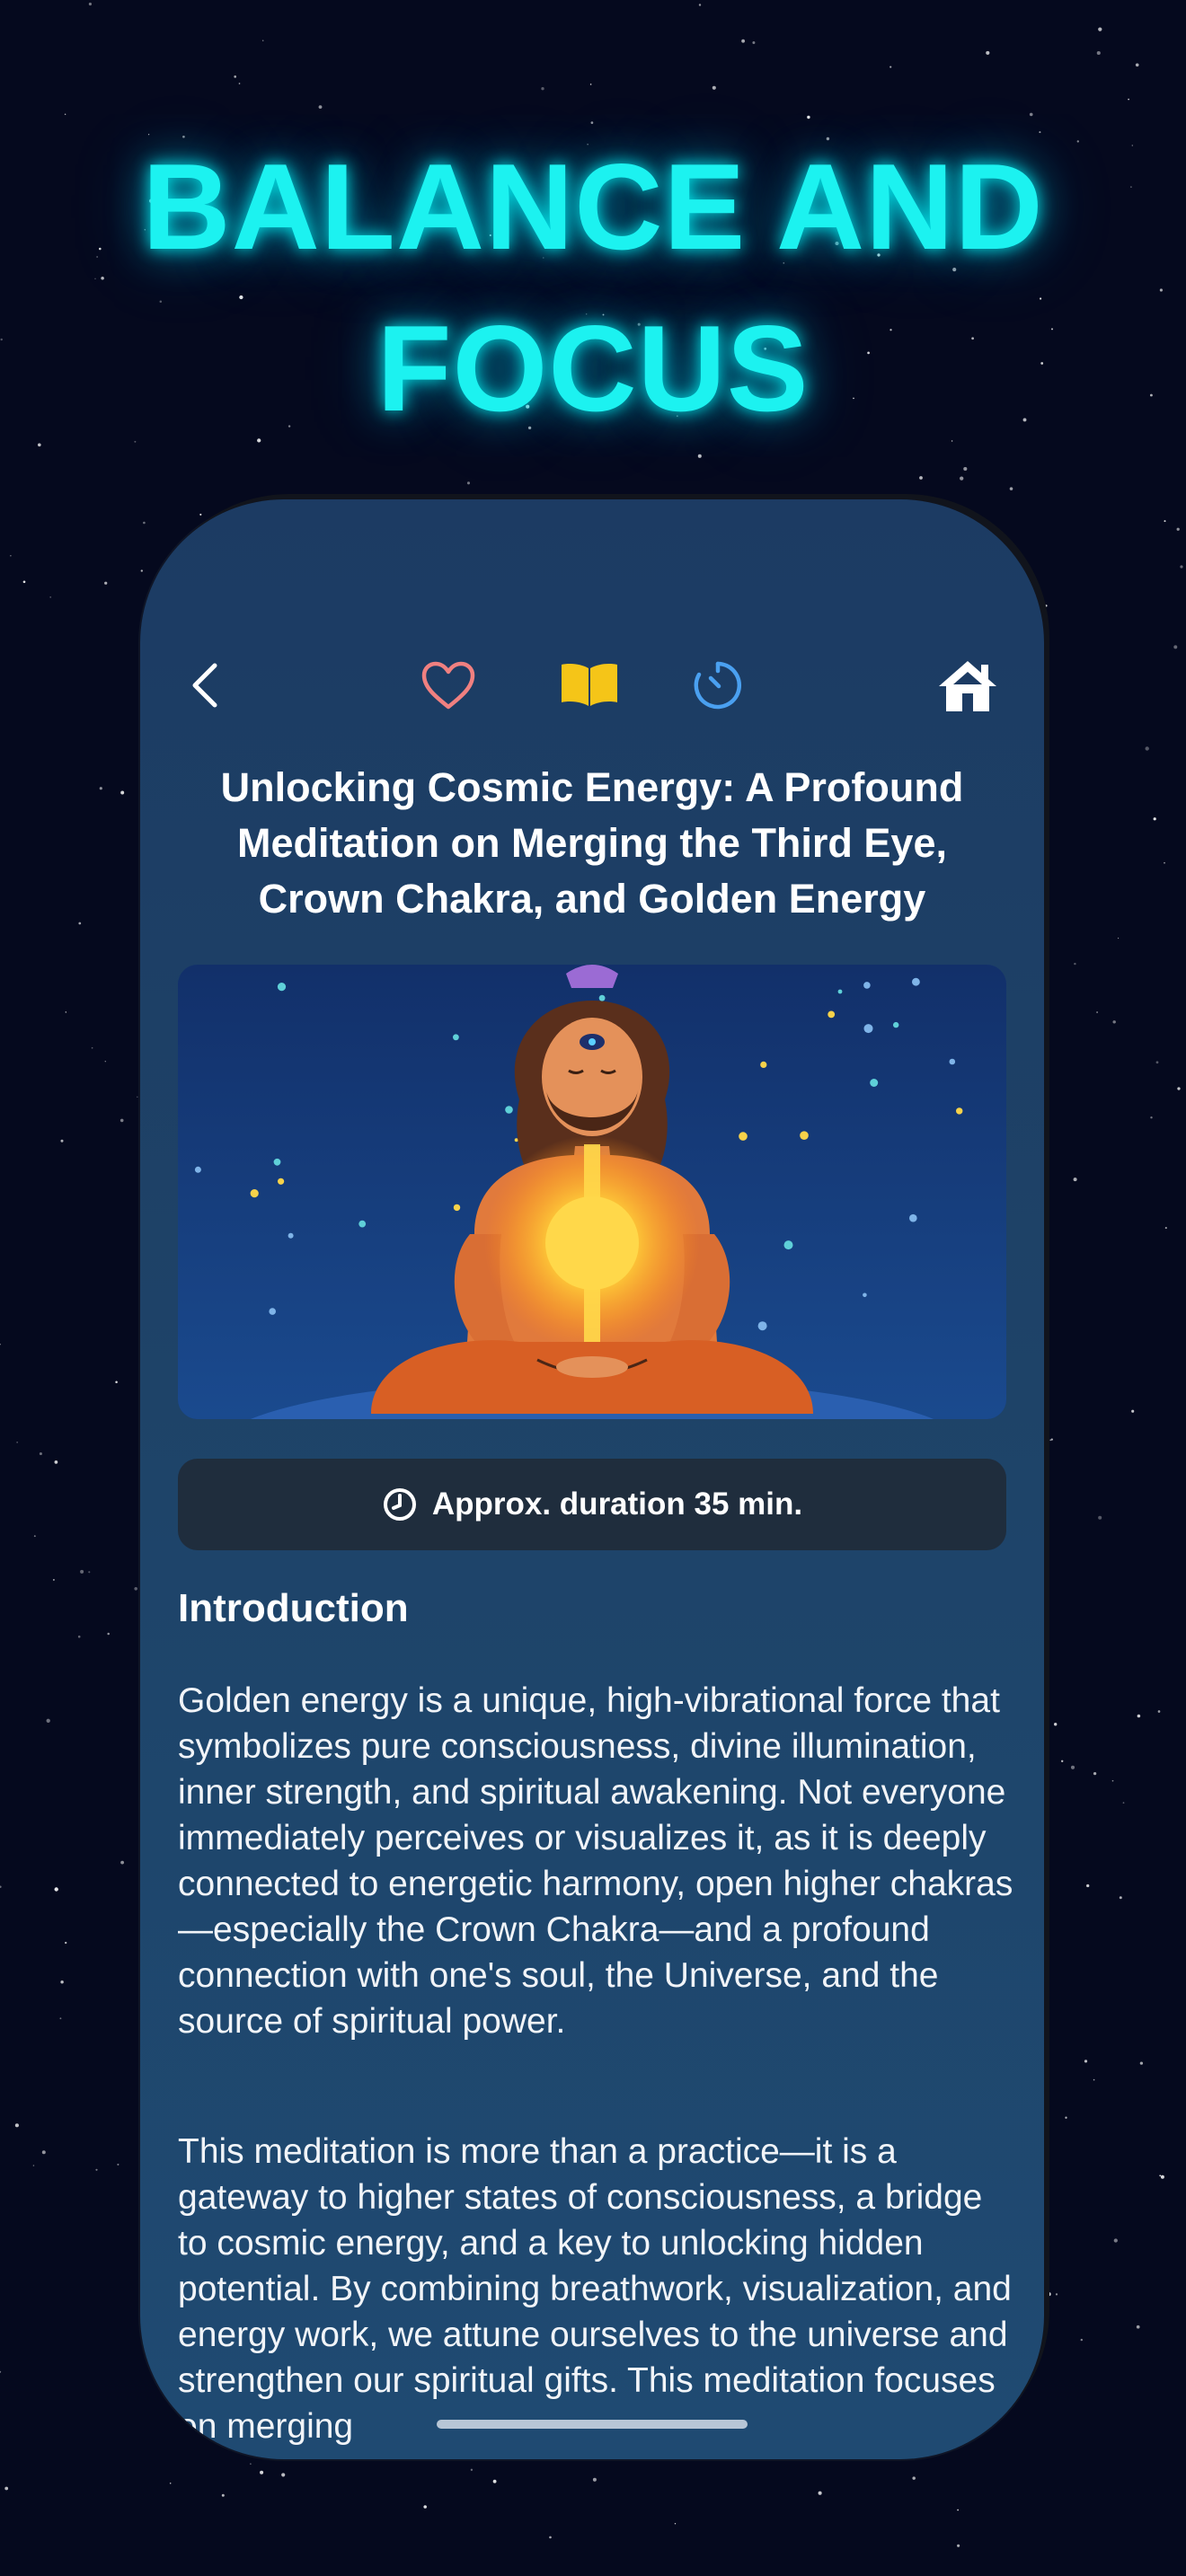  What do you see at coordinates (399, 1504) in the screenshot?
I see `clock-icon` at bounding box center [399, 1504].